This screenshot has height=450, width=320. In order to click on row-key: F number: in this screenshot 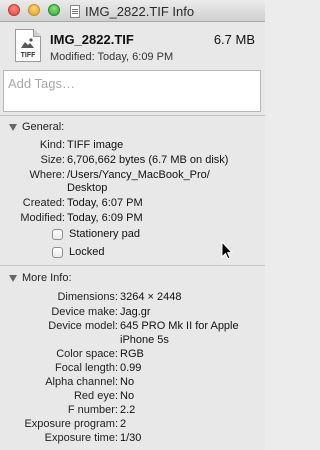, I will do `click(92, 410)`.